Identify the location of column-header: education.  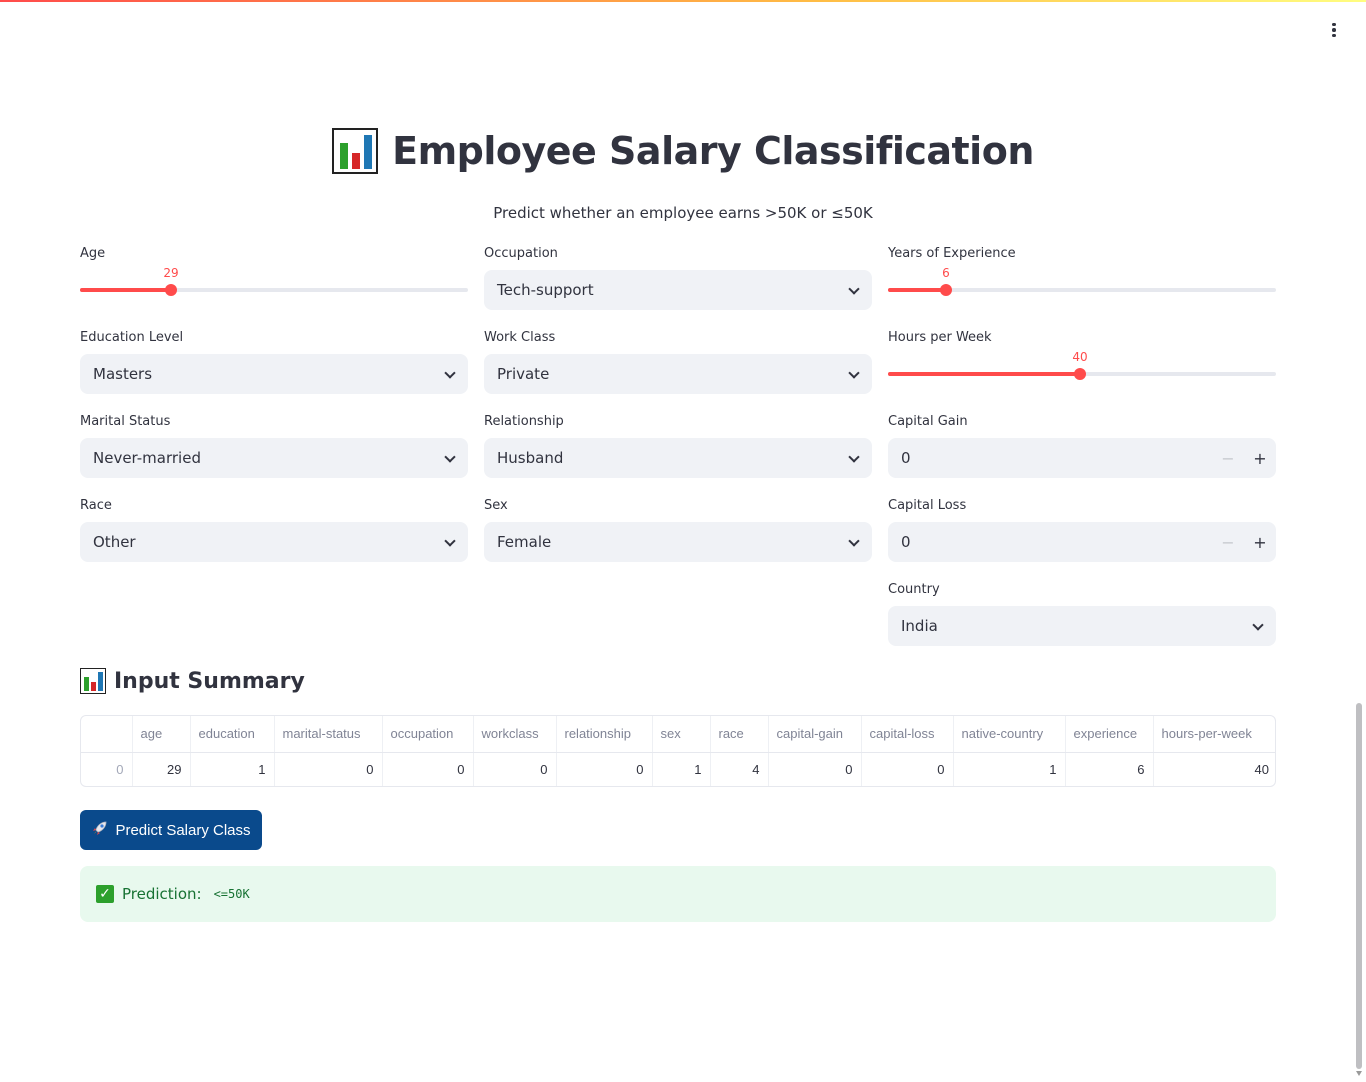
(232, 734).